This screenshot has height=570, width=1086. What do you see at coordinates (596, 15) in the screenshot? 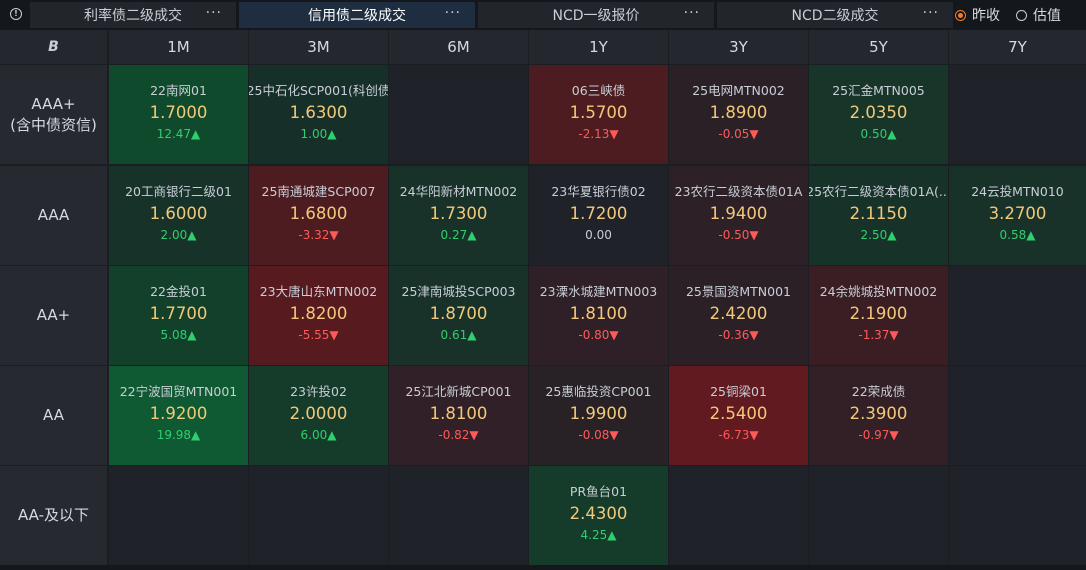
I see `tab-ncd-primary: NCD一级报价 ···` at bounding box center [596, 15].